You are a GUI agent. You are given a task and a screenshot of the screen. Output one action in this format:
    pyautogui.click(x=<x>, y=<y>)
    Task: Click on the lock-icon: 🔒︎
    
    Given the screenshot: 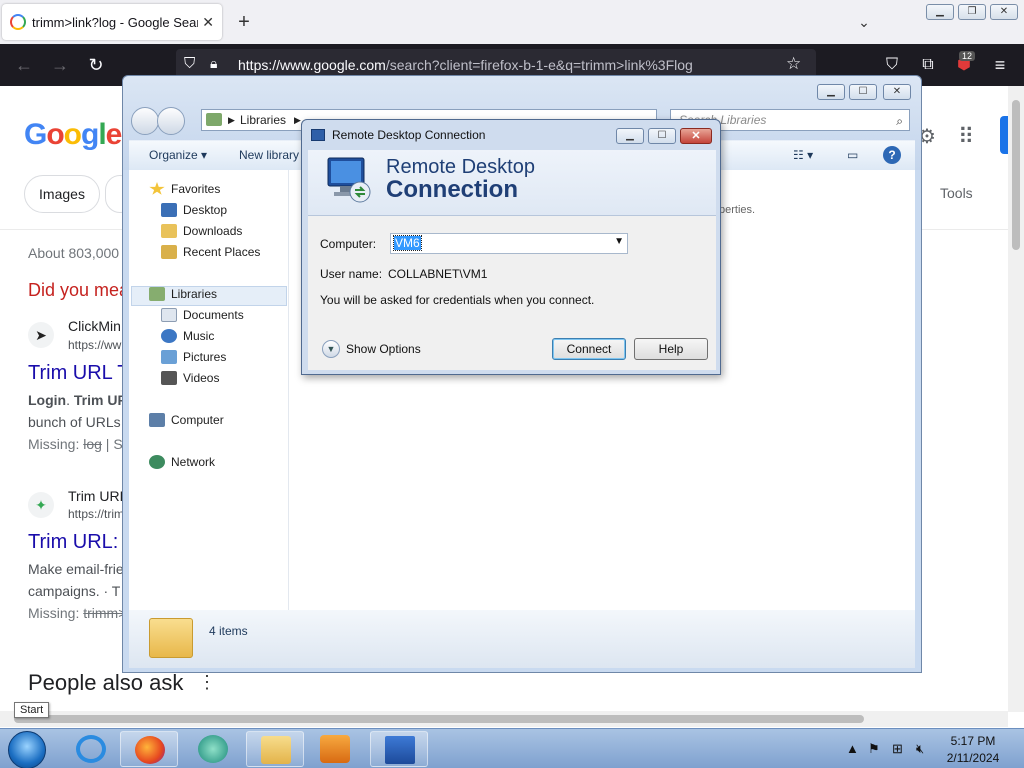 What is the action you would take?
    pyautogui.click(x=213, y=63)
    